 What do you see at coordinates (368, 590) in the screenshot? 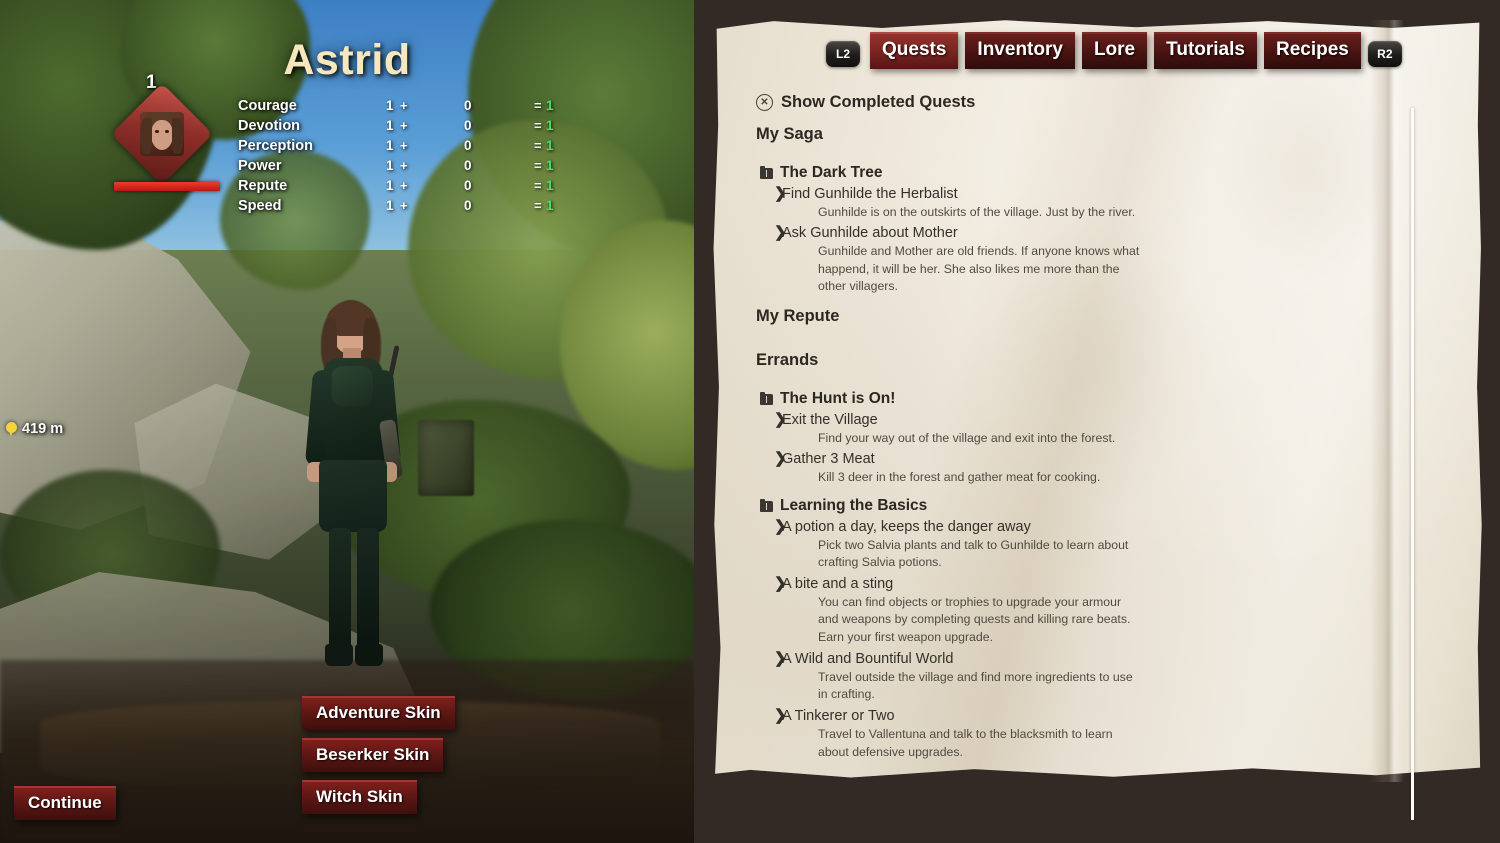
I see `character-leg-right` at bounding box center [368, 590].